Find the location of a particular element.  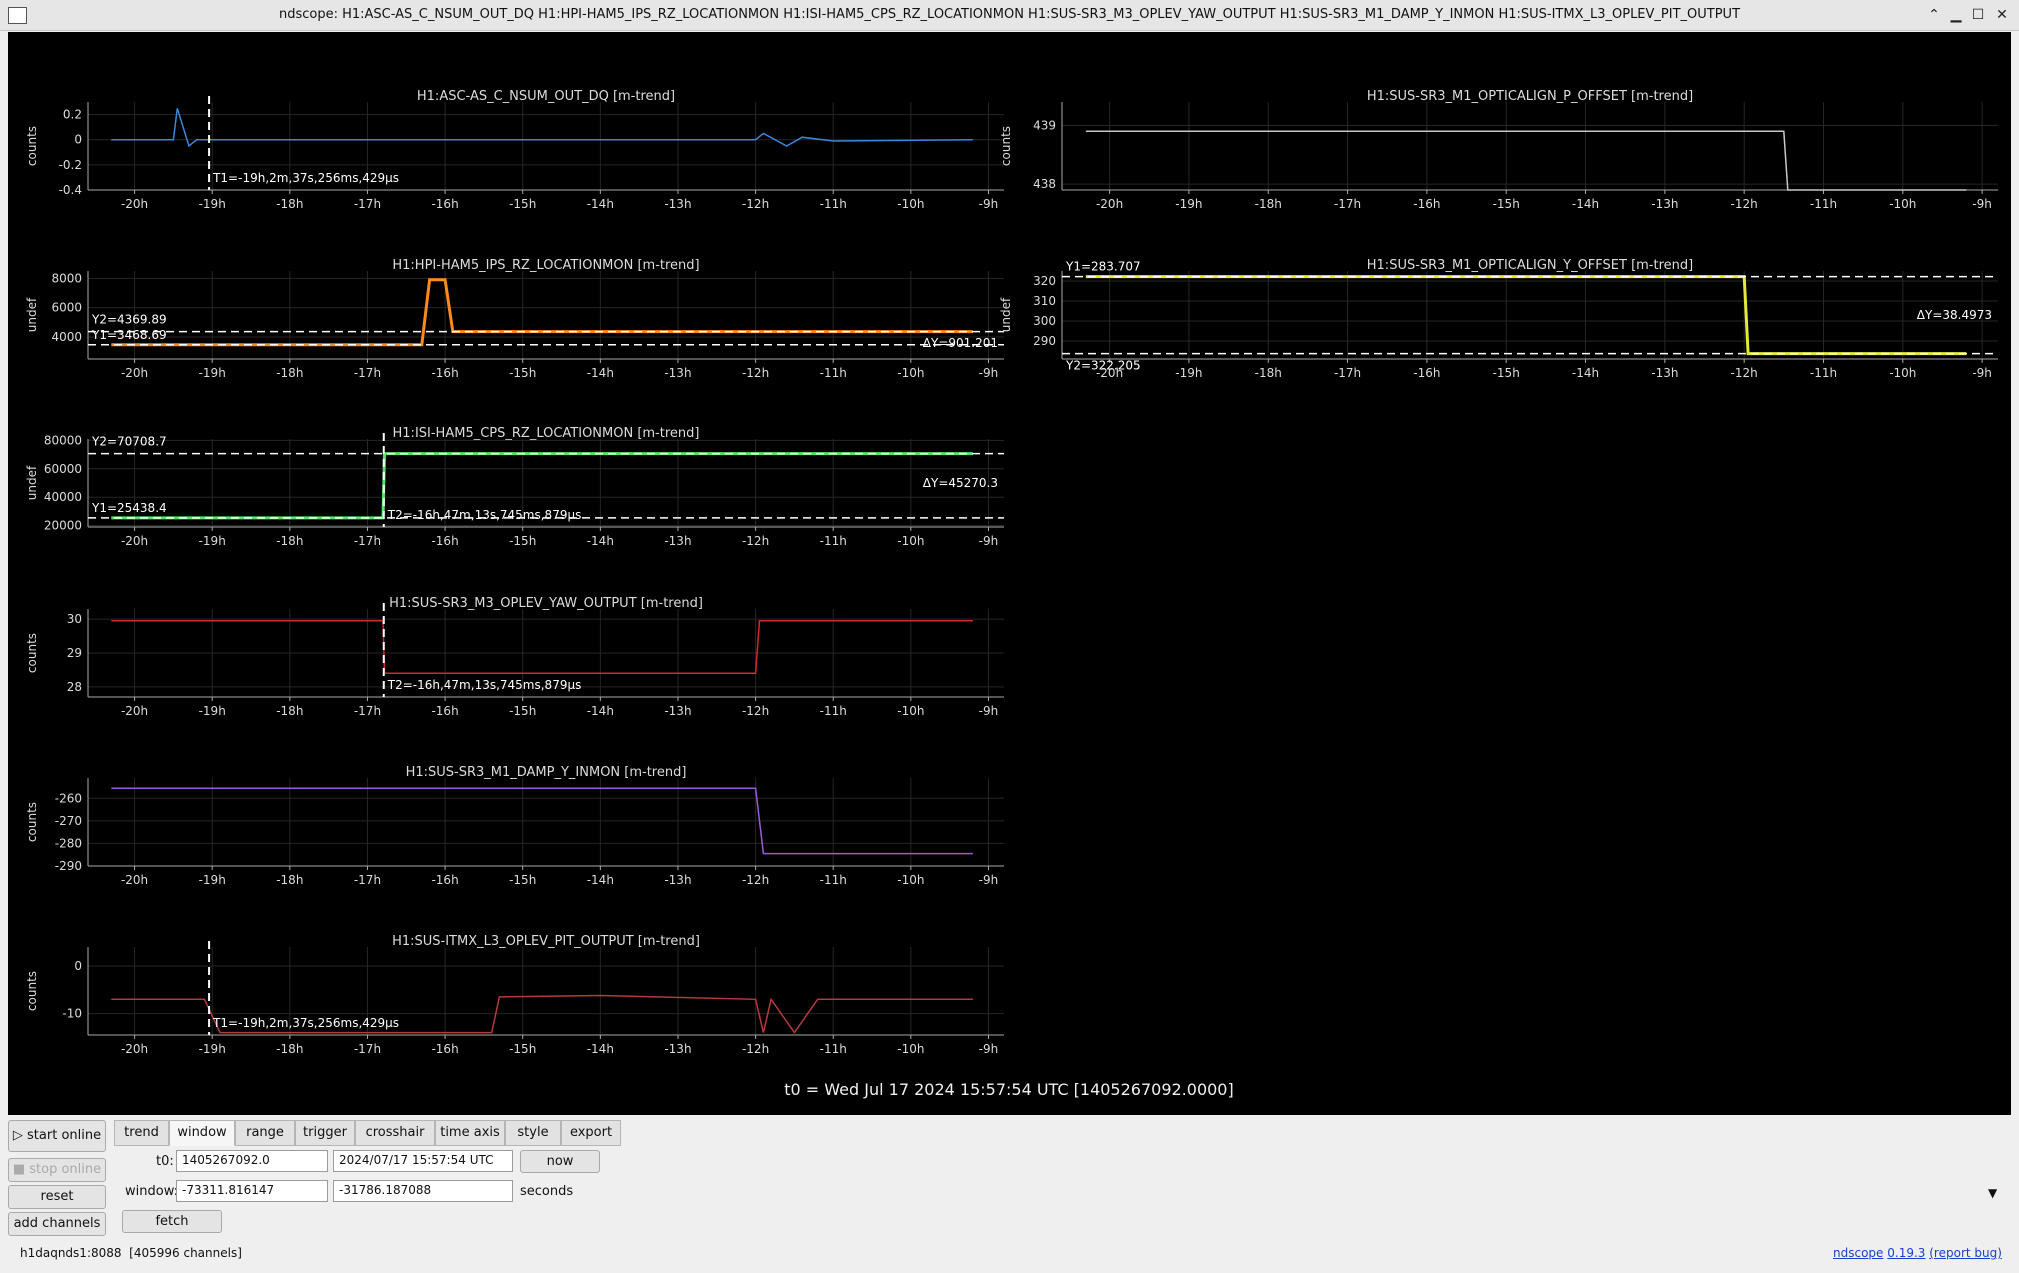

y-tick-label: -260 is located at coordinates (68, 798).